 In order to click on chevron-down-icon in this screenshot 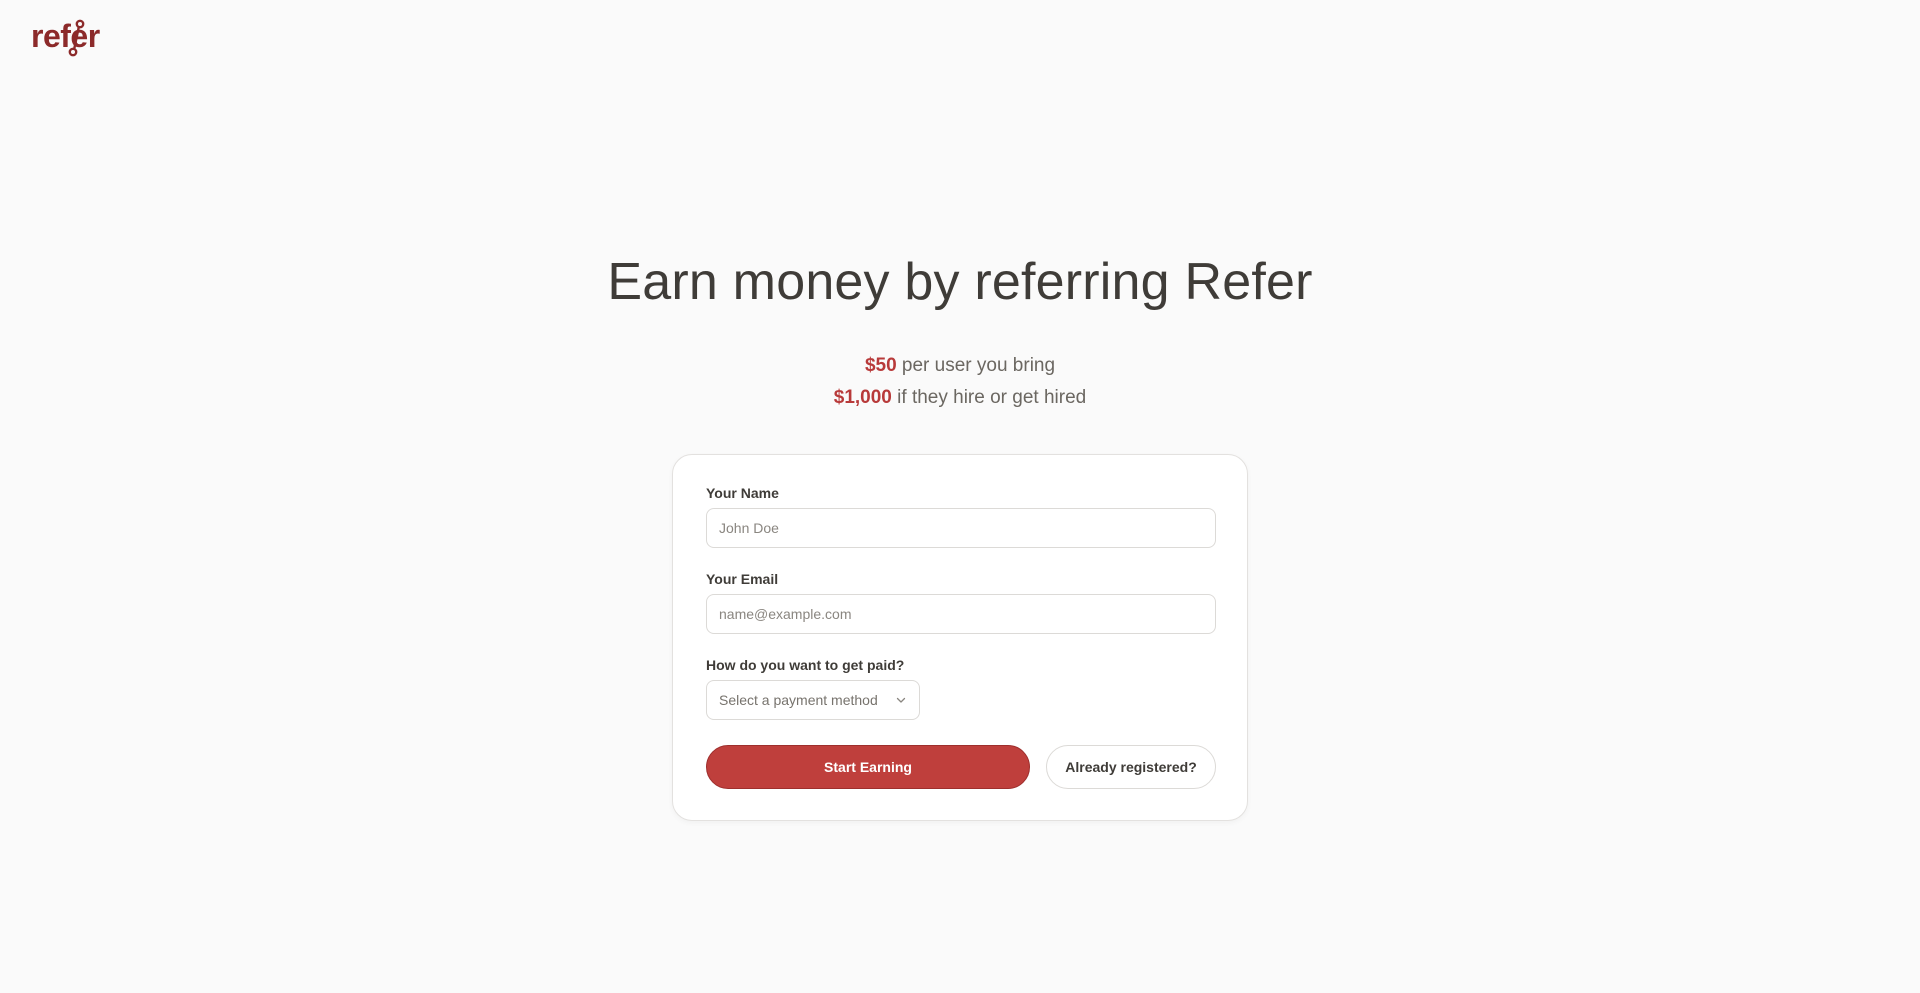, I will do `click(901, 700)`.